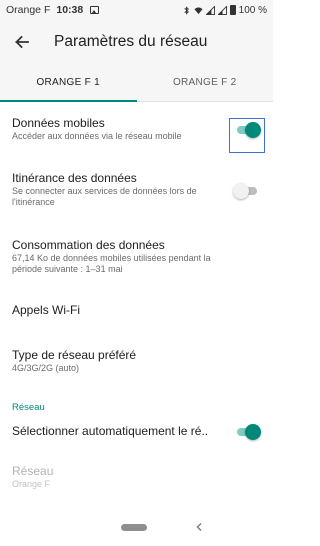  Describe the element at coordinates (205, 82) in the screenshot. I see `tab-orange-f-2: ORANGE F 2` at that location.